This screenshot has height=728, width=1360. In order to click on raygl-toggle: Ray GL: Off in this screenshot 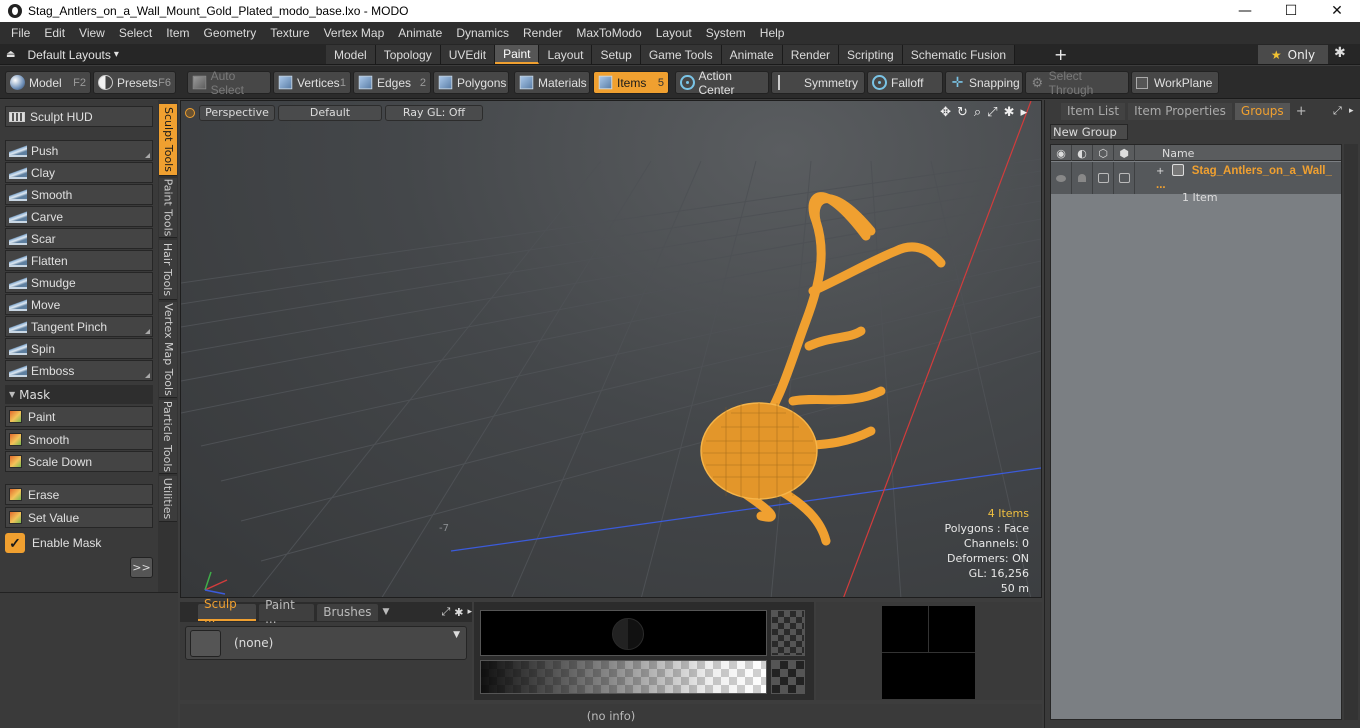, I will do `click(434, 112)`.